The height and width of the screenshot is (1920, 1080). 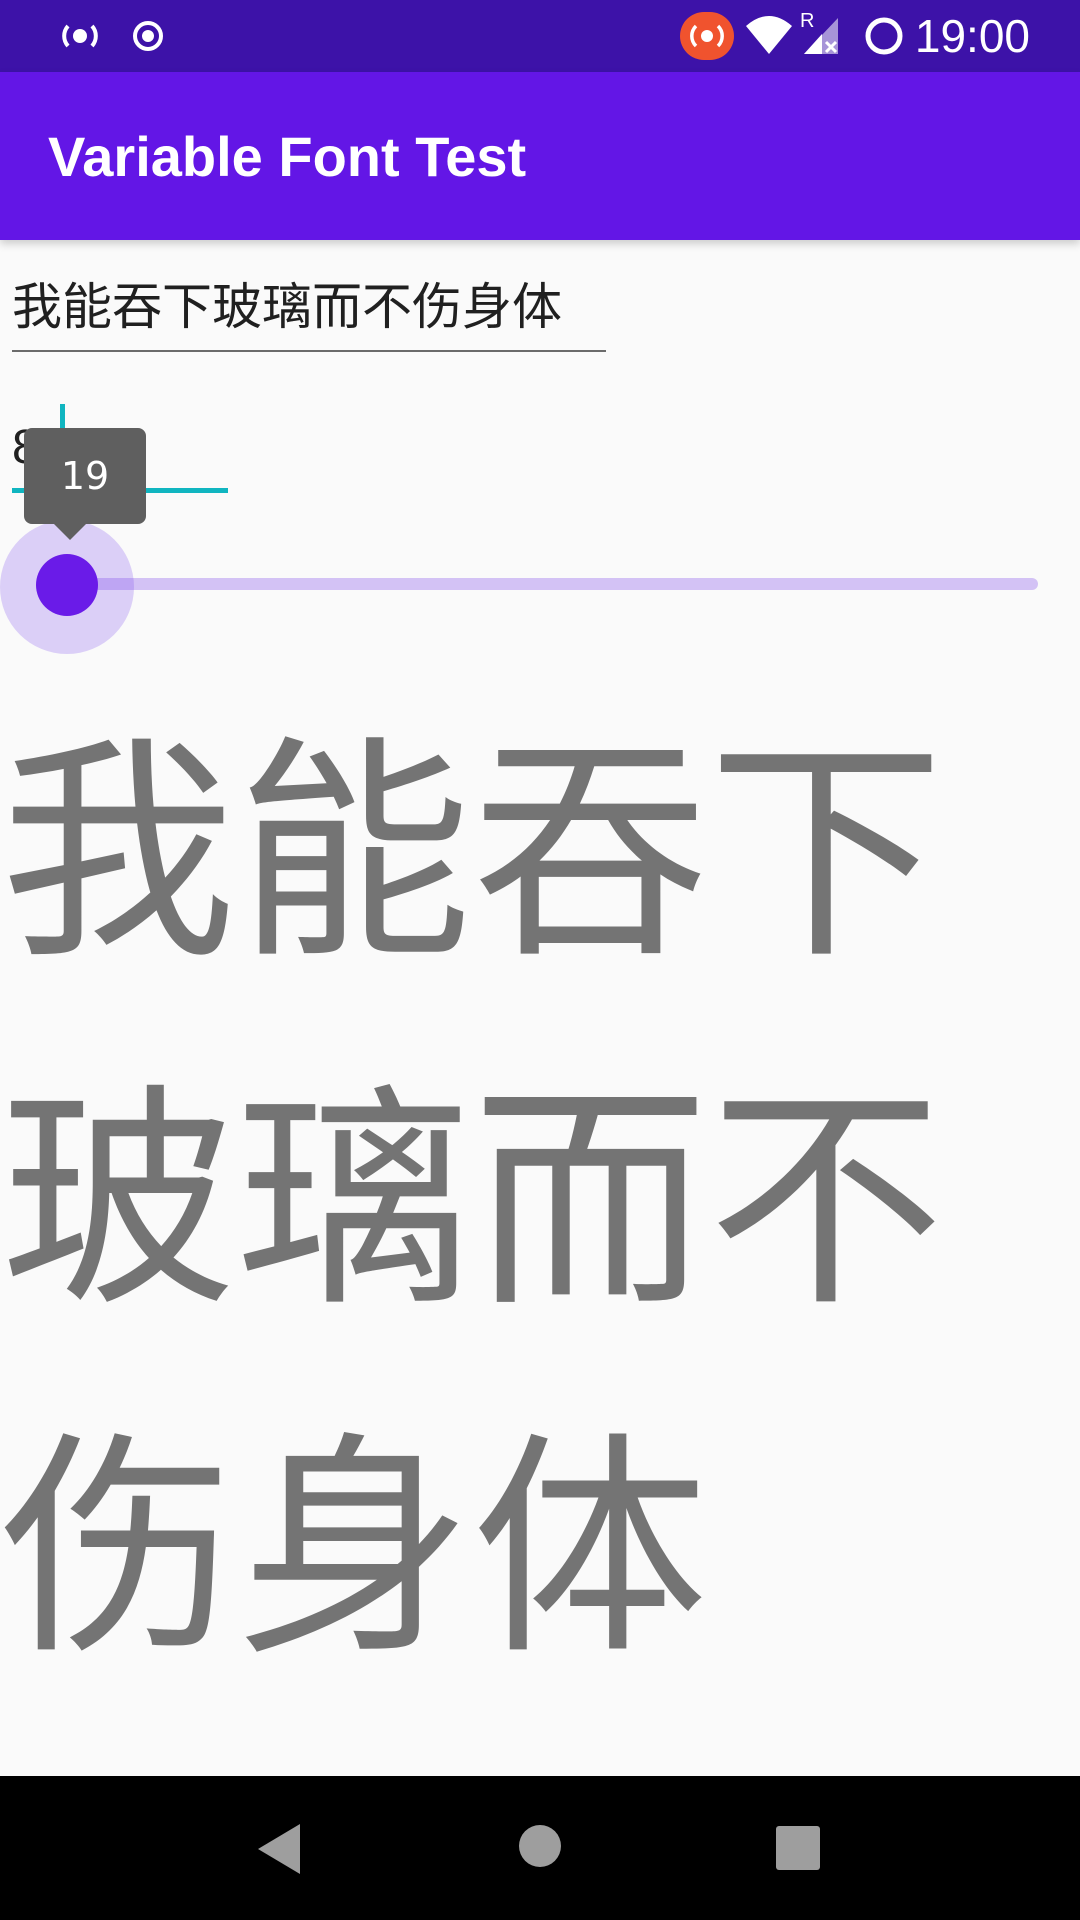 I want to click on signal-icon, so click(x=822, y=38).